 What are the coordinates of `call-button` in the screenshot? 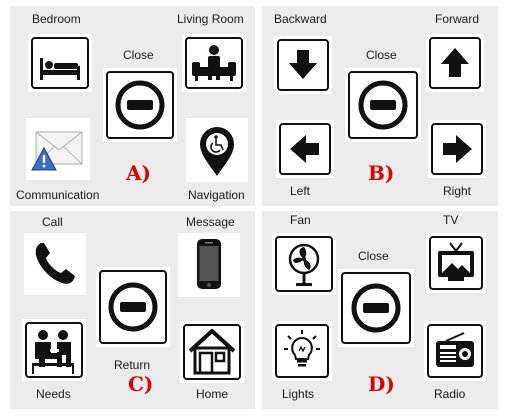 It's located at (55, 264).